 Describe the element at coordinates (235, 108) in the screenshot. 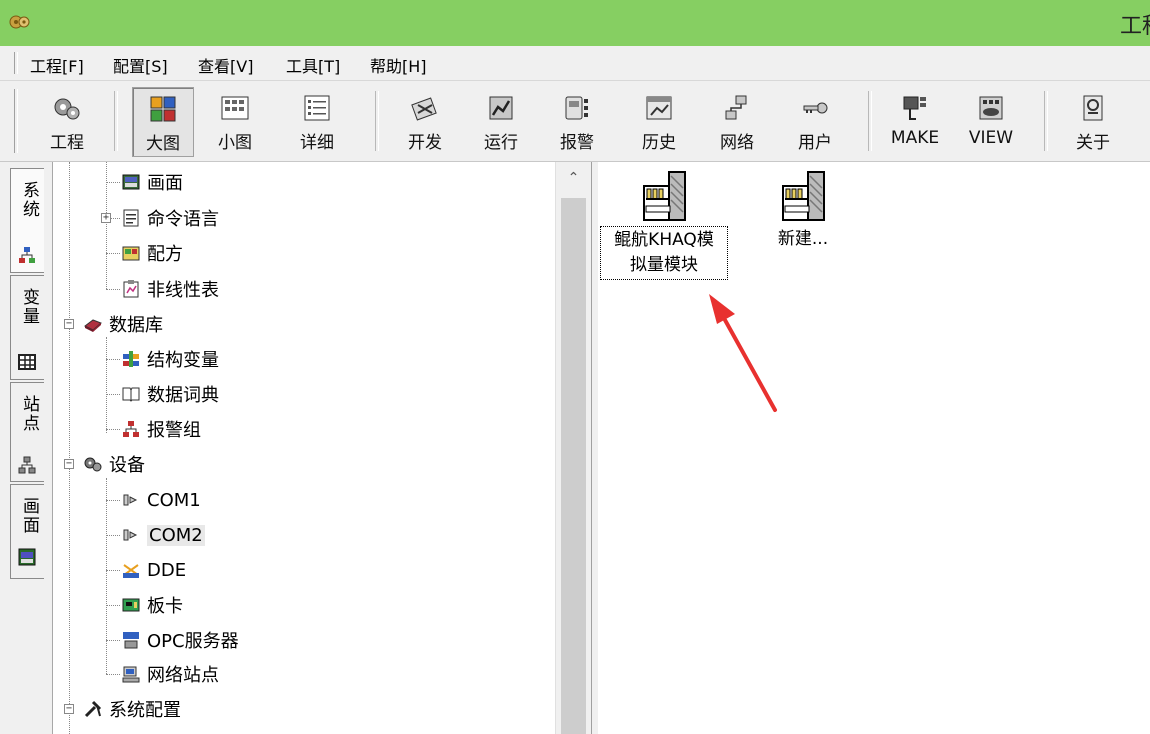

I see `small-icons-icon` at that location.